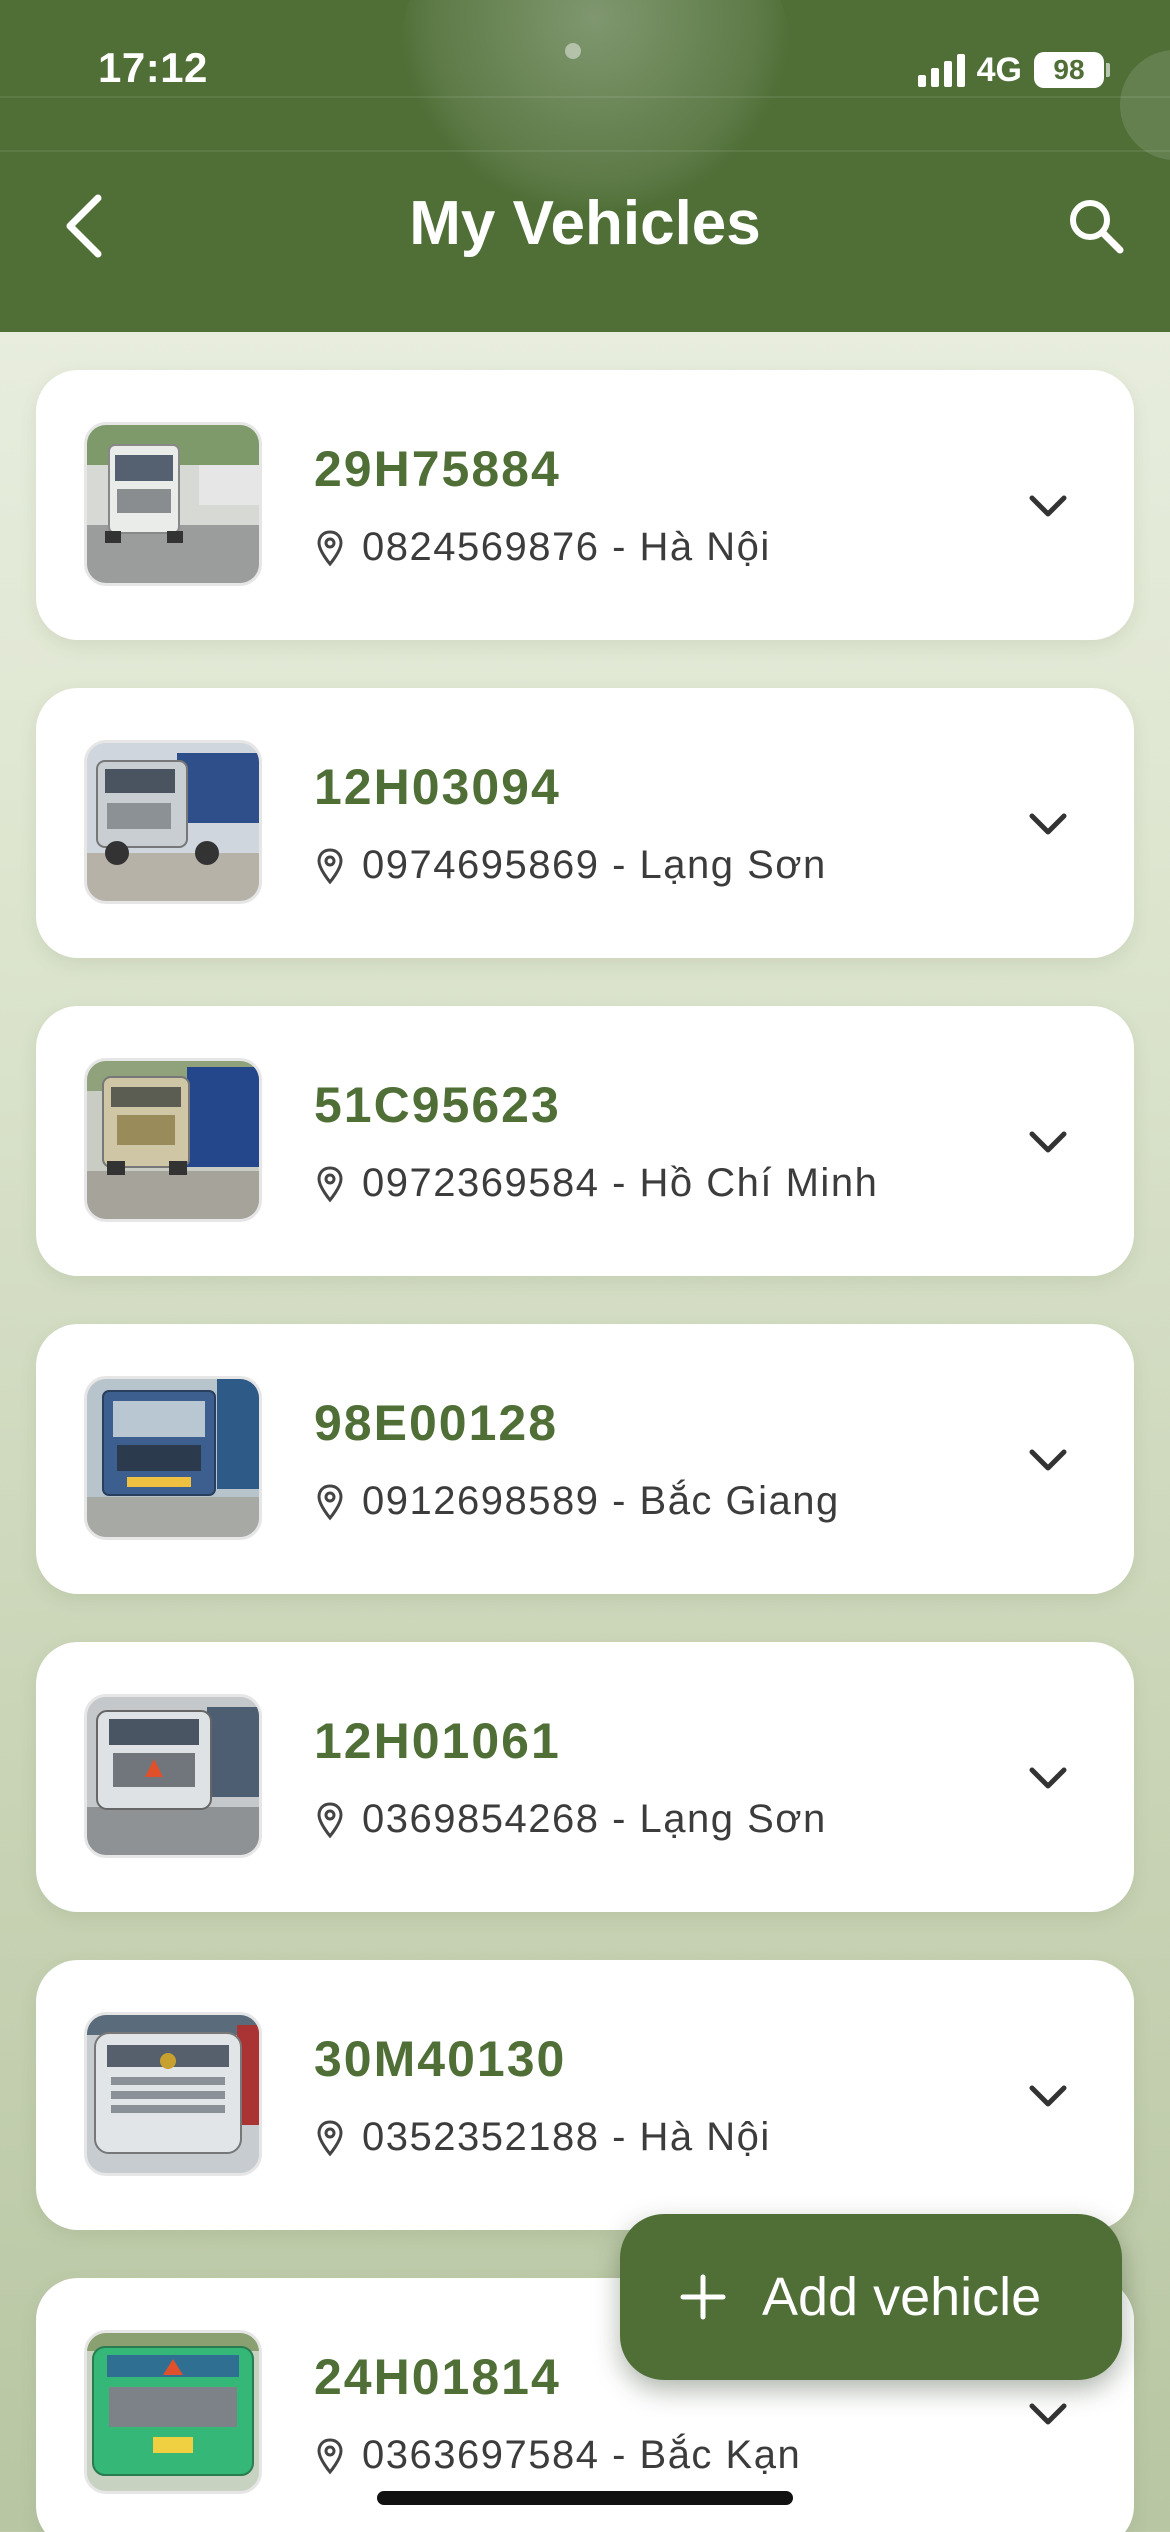 The height and width of the screenshot is (2532, 1170). I want to click on vehicle-meta: 0912698589 - Bắc Giang, so click(578, 1501).